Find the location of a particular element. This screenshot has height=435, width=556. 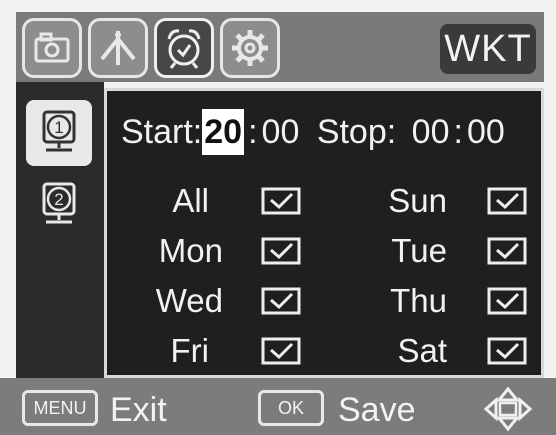

stop-minute-field: 00 is located at coordinates (486, 132).